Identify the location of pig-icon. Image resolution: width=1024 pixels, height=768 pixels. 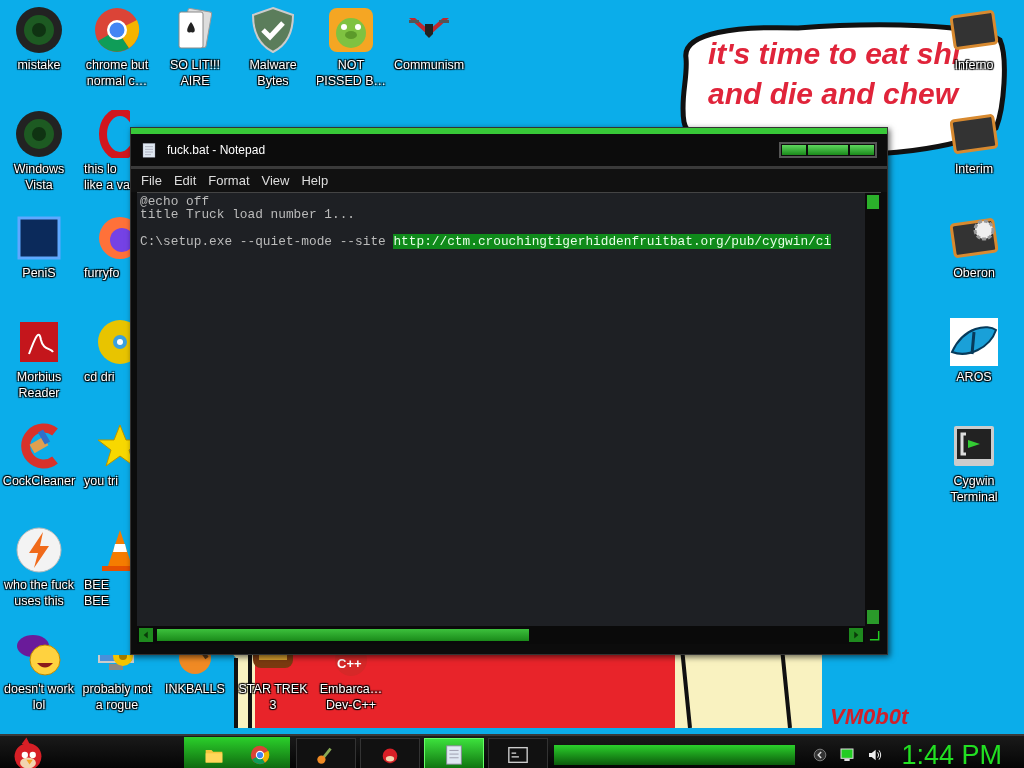
(351, 30).